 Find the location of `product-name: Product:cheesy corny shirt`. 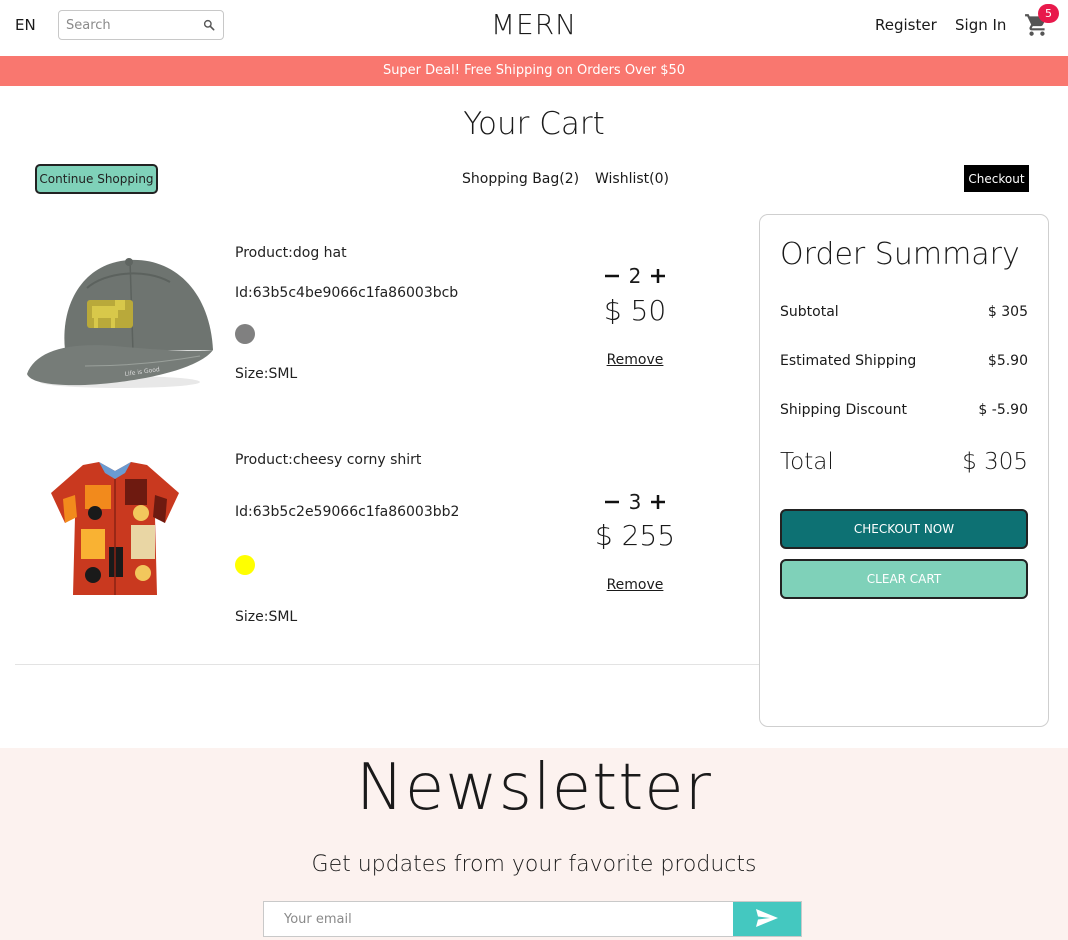

product-name: Product:cheesy corny shirt is located at coordinates (328, 460).